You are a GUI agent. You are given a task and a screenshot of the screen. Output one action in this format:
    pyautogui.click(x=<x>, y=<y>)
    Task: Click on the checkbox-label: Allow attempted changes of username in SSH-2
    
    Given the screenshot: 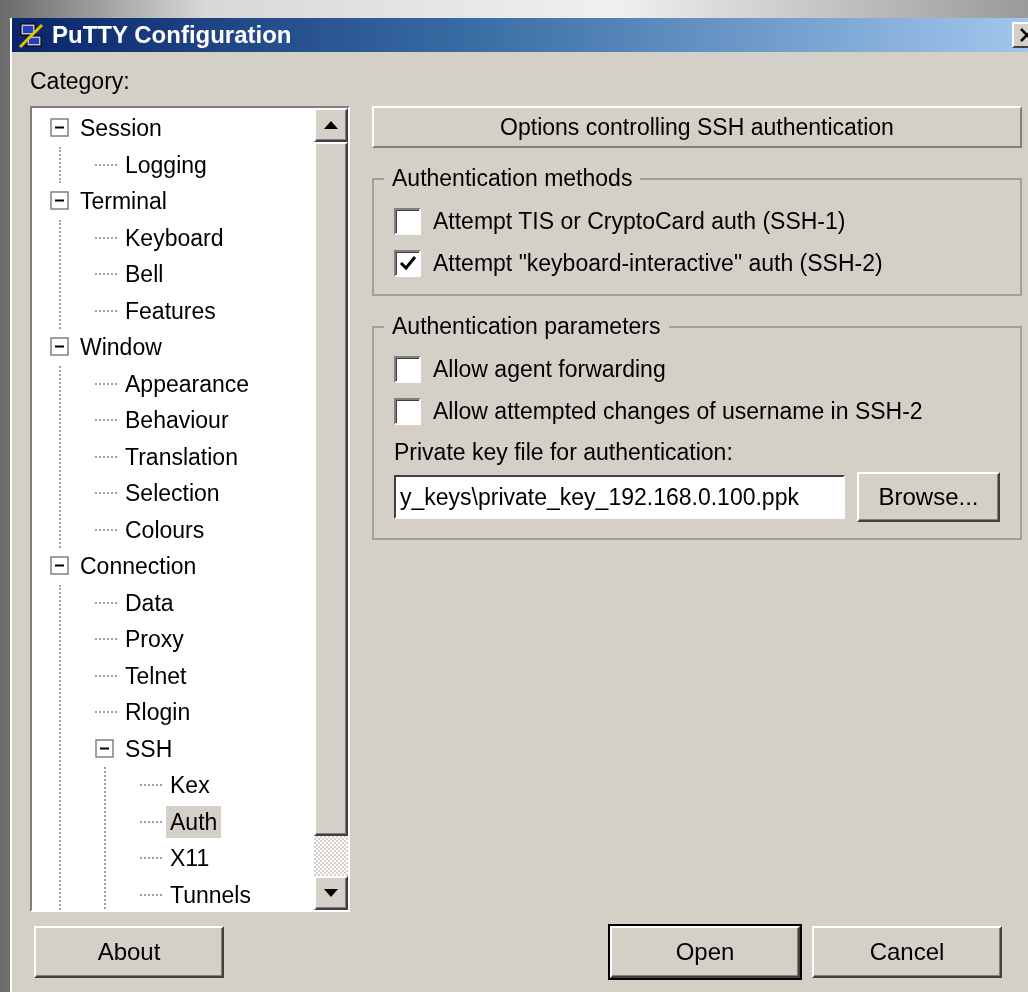 What is the action you would take?
    pyautogui.click(x=678, y=411)
    